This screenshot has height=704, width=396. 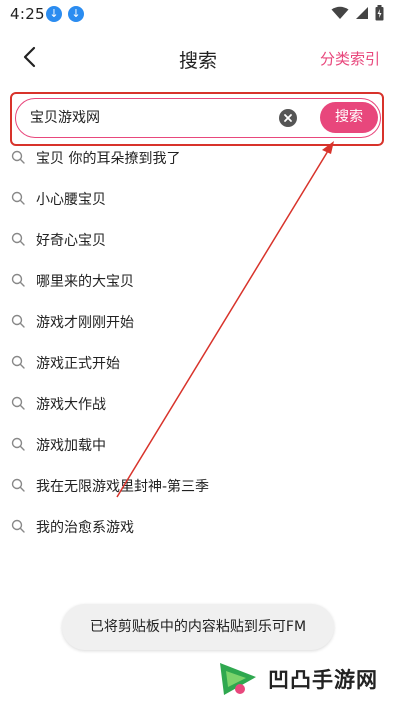 What do you see at coordinates (198, 158) in the screenshot?
I see `suggestion-item: 宝贝 你的耳朵撩到我了` at bounding box center [198, 158].